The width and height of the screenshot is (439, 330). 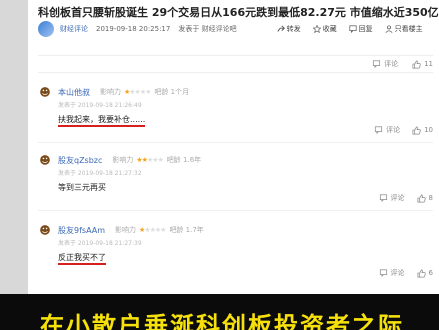 I want to click on comment-time: 发表于 2019-09-18 21:27:32, so click(x=100, y=173).